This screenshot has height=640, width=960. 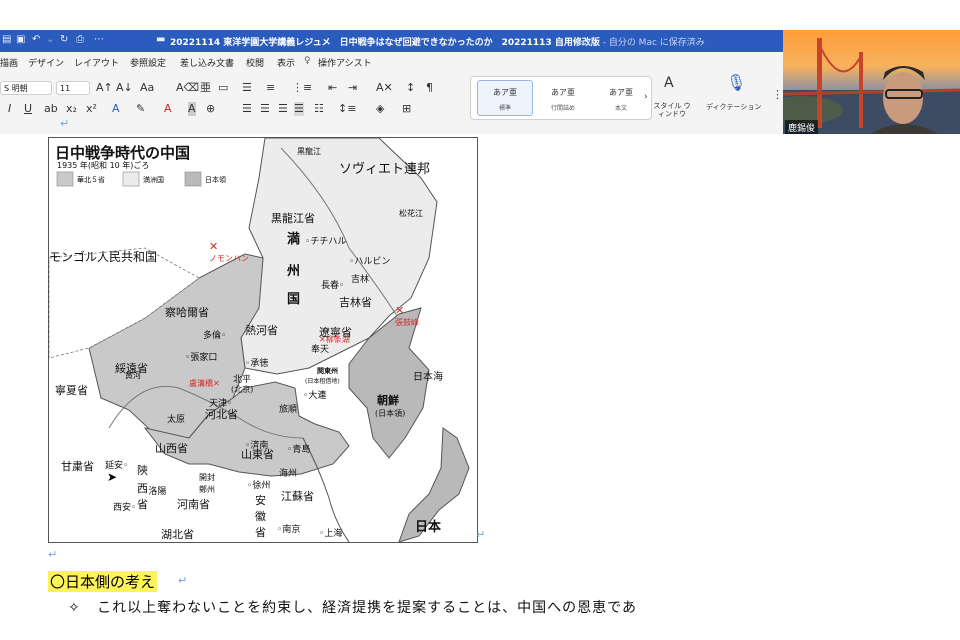 I want to click on dictation-button: ディクテーション, so click(x=733, y=107).